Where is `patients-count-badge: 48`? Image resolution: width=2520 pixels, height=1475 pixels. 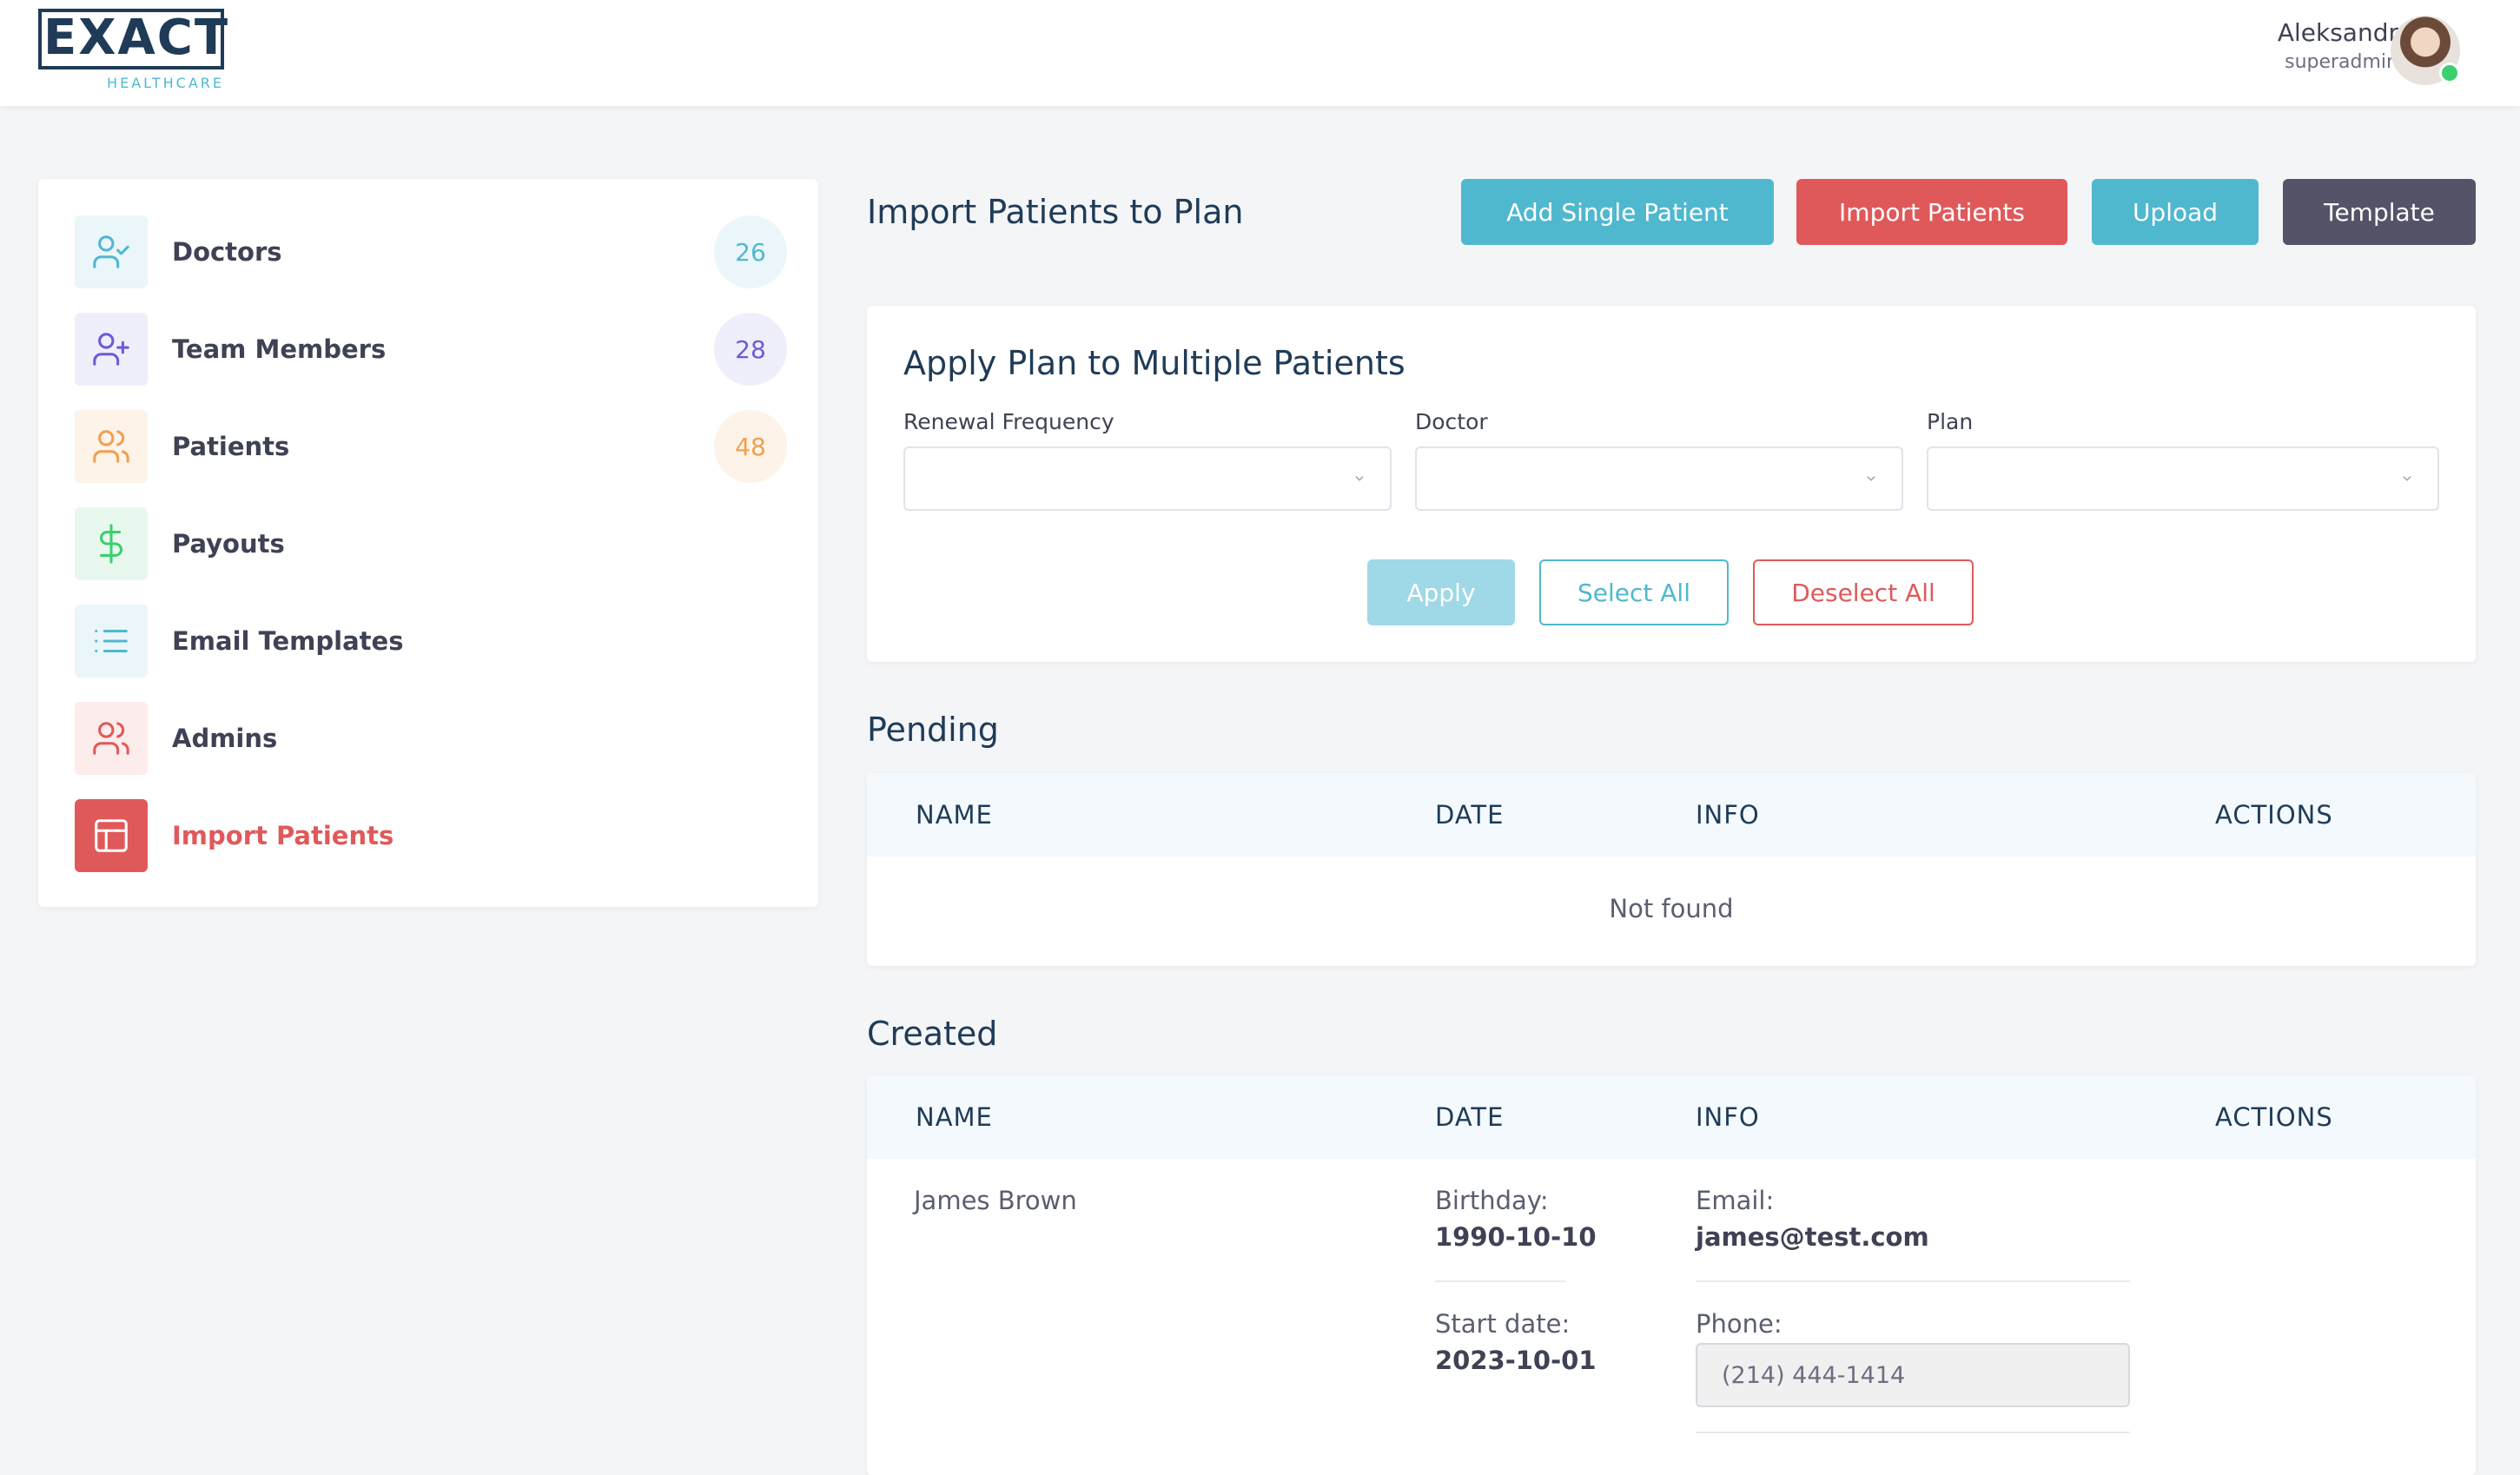
patients-count-badge: 48 is located at coordinates (750, 446).